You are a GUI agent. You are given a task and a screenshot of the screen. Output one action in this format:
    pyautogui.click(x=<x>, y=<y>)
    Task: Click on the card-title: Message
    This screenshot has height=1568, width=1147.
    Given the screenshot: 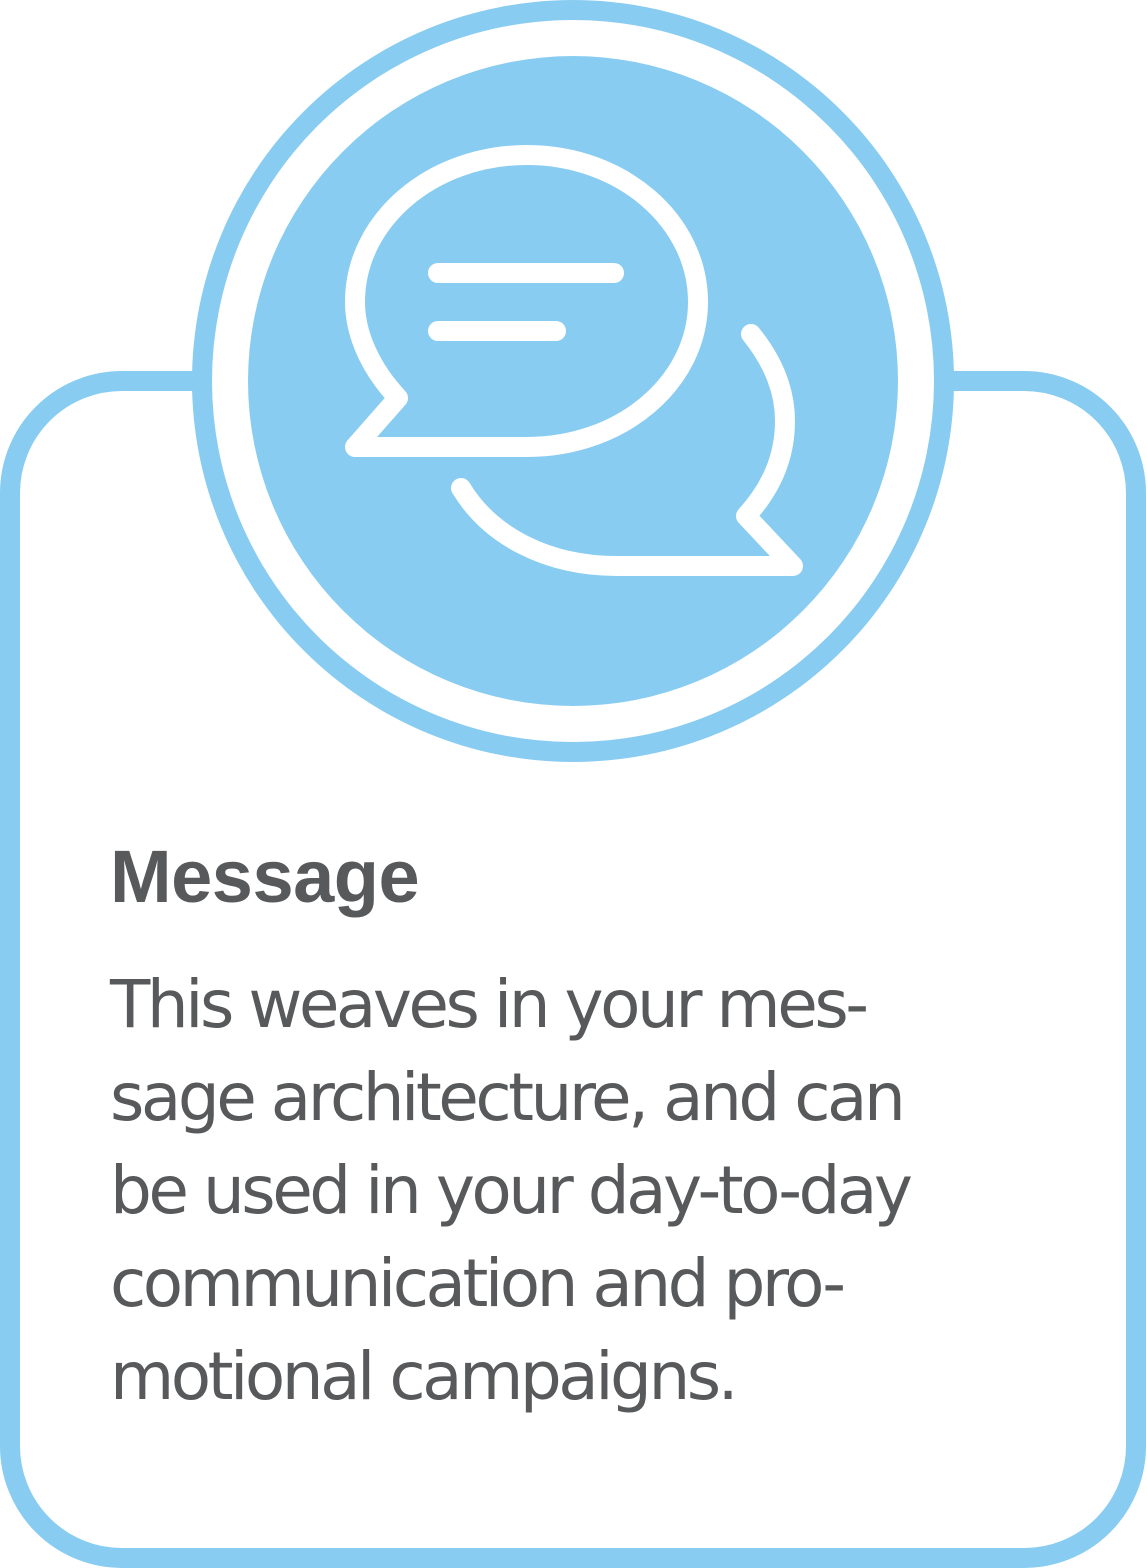 What is the action you would take?
    pyautogui.click(x=265, y=876)
    